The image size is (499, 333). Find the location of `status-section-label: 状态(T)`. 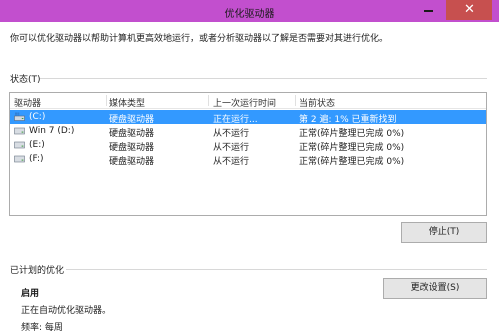

status-section-label: 状态(T) is located at coordinates (25, 80).